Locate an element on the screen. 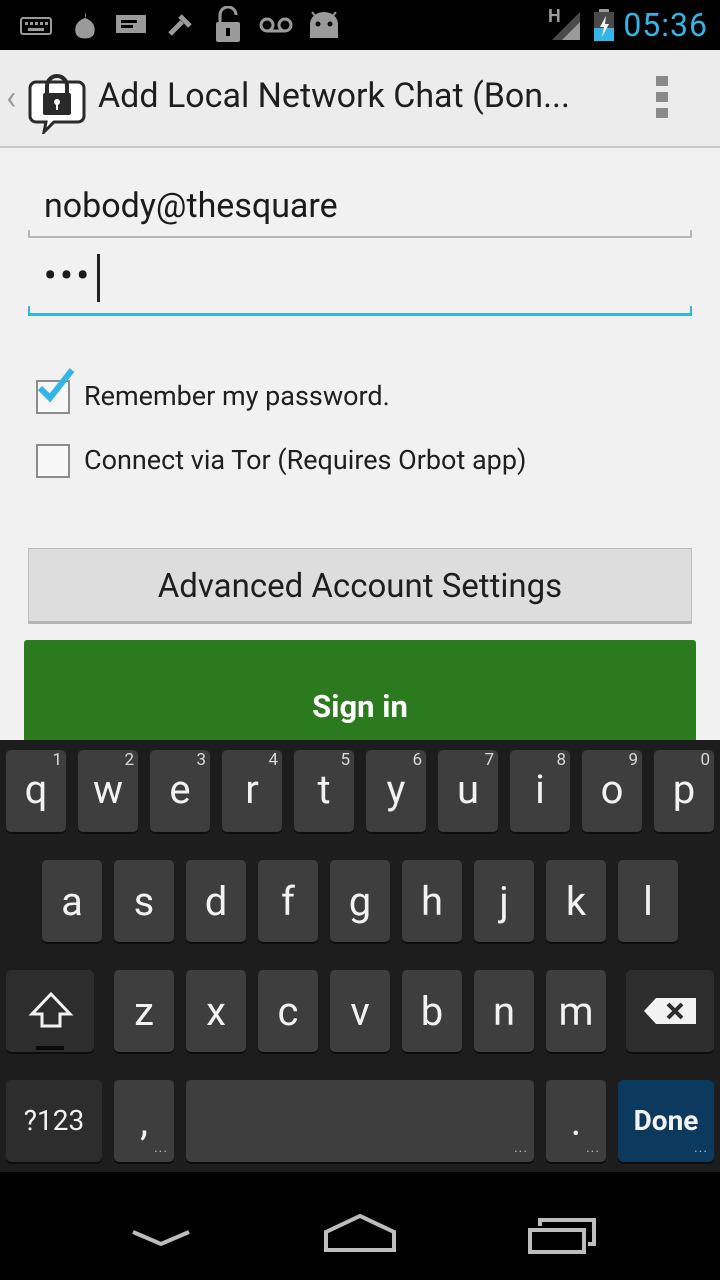 Image resolution: width=720 pixels, height=1280 pixels. checkmark-icon is located at coordinates (56, 385).